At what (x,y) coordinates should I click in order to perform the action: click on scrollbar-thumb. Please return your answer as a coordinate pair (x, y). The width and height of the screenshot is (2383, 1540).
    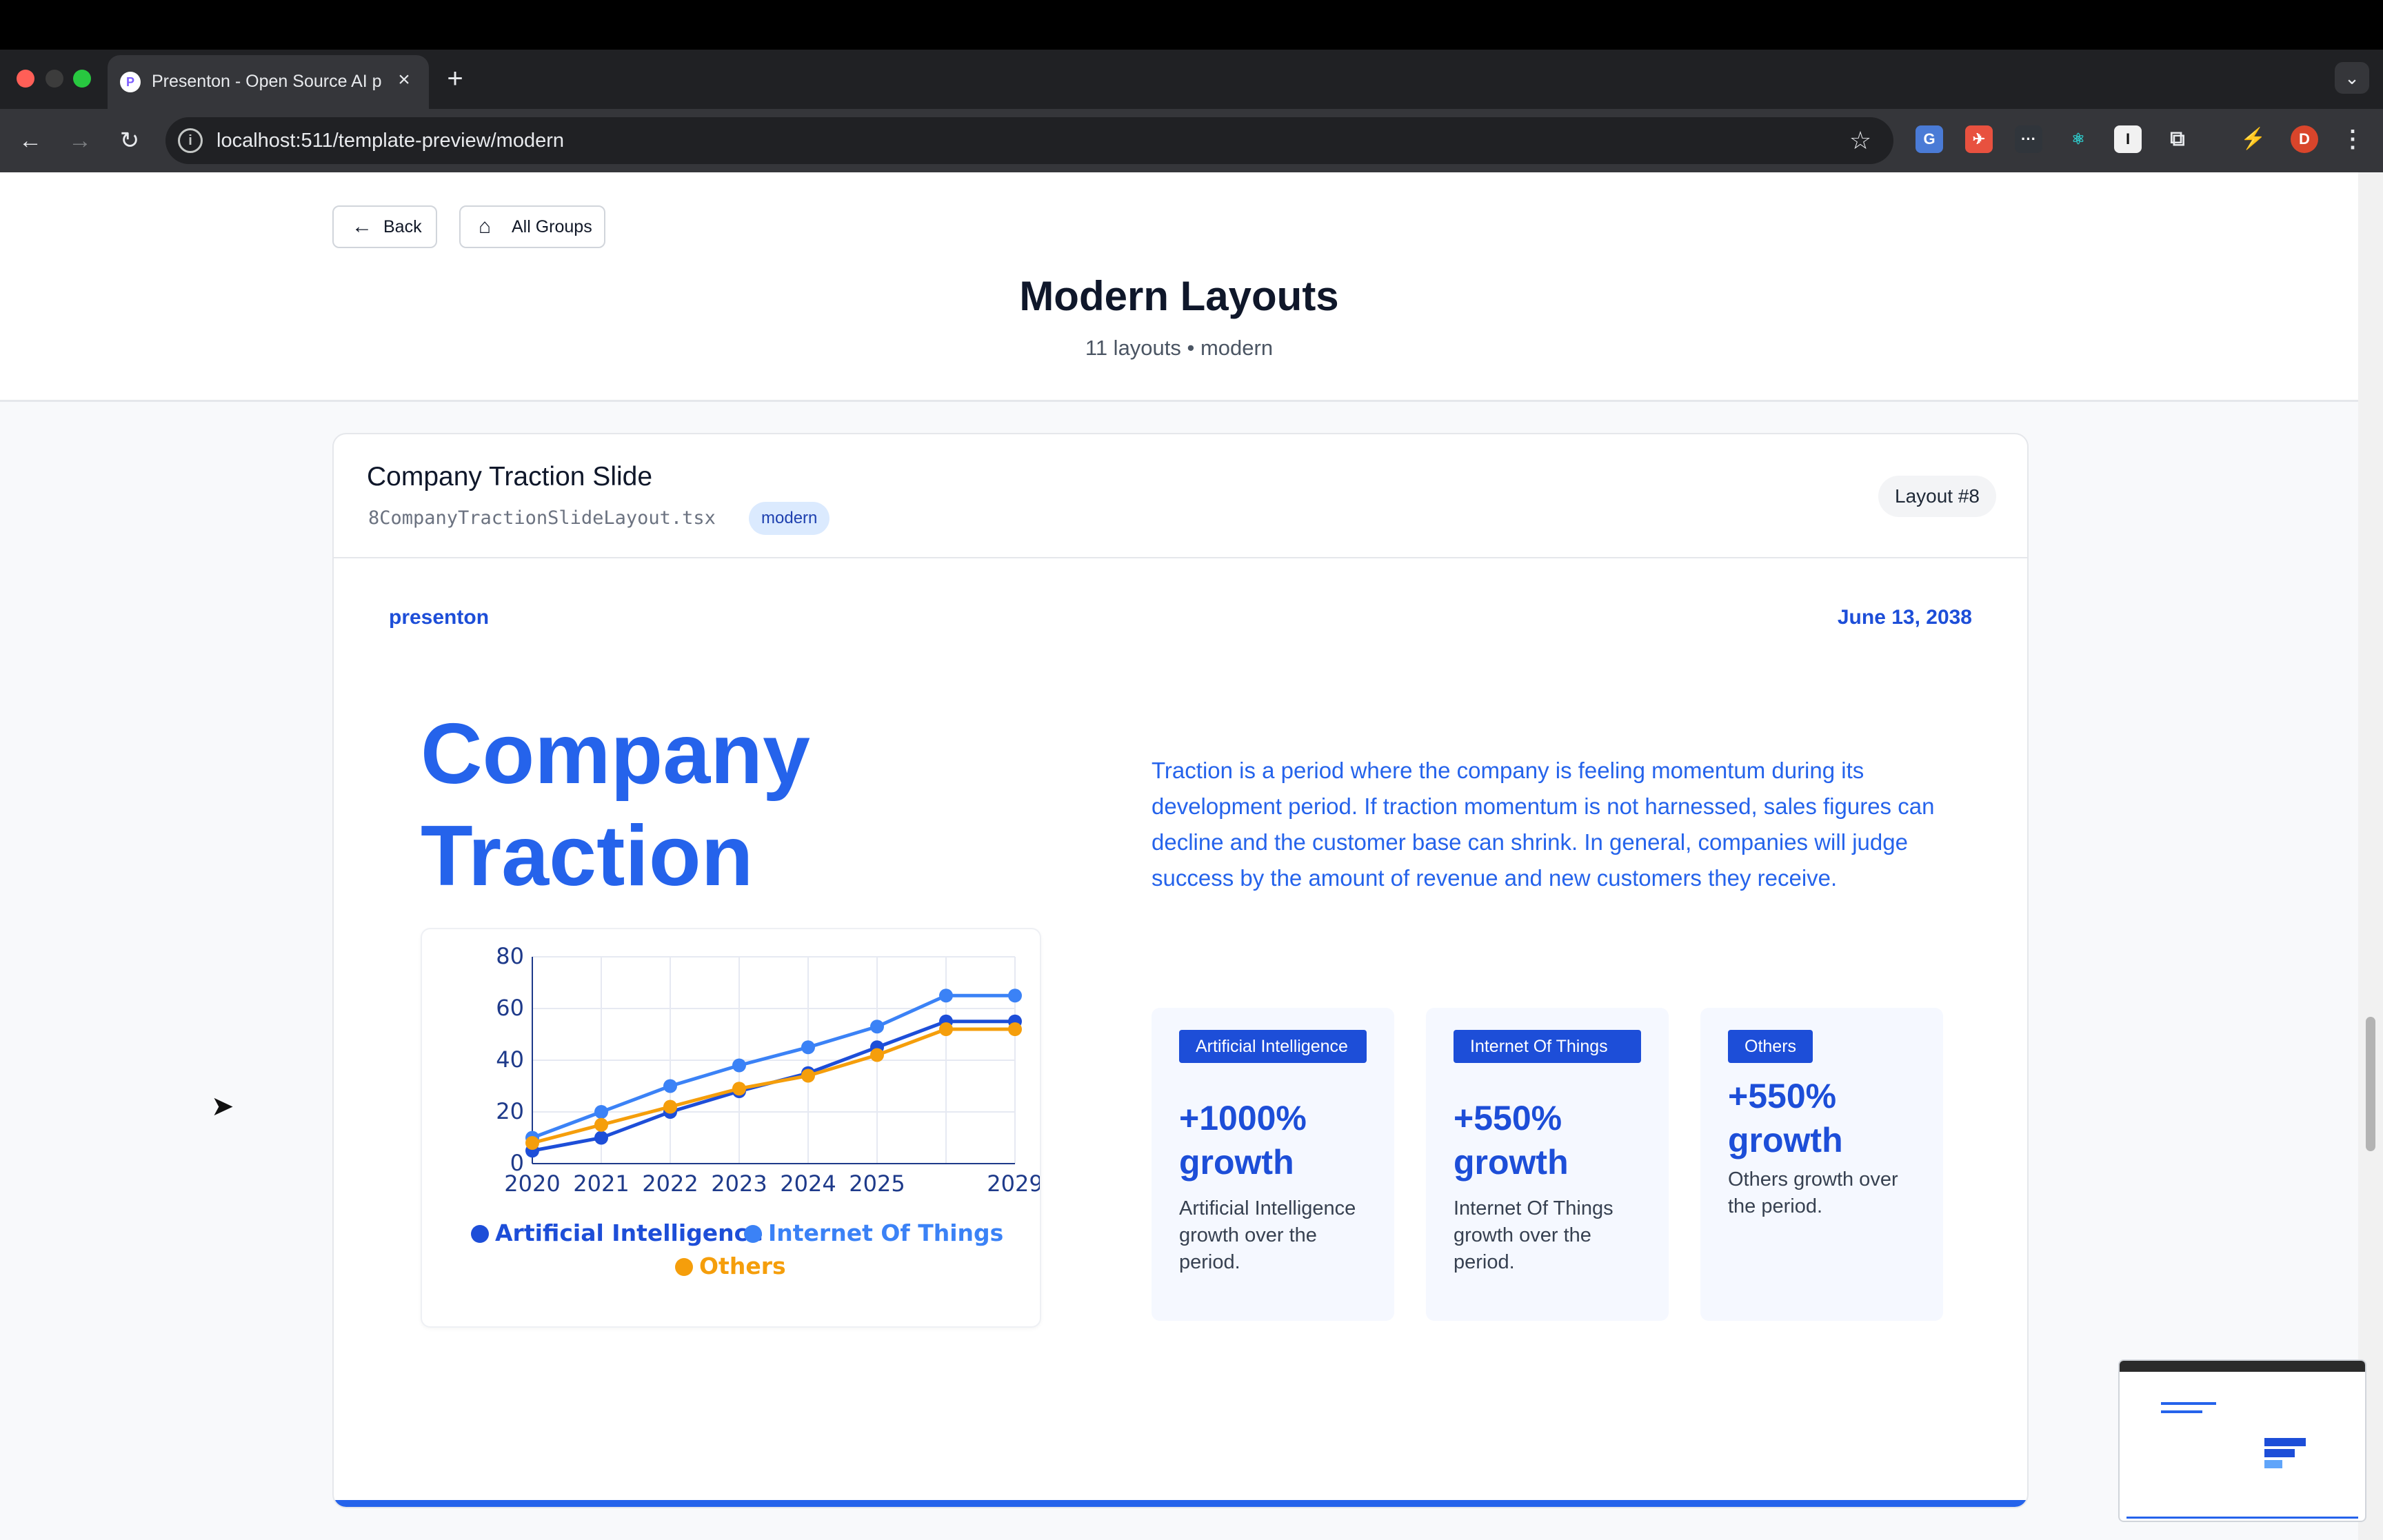
    Looking at the image, I should click on (2370, 1084).